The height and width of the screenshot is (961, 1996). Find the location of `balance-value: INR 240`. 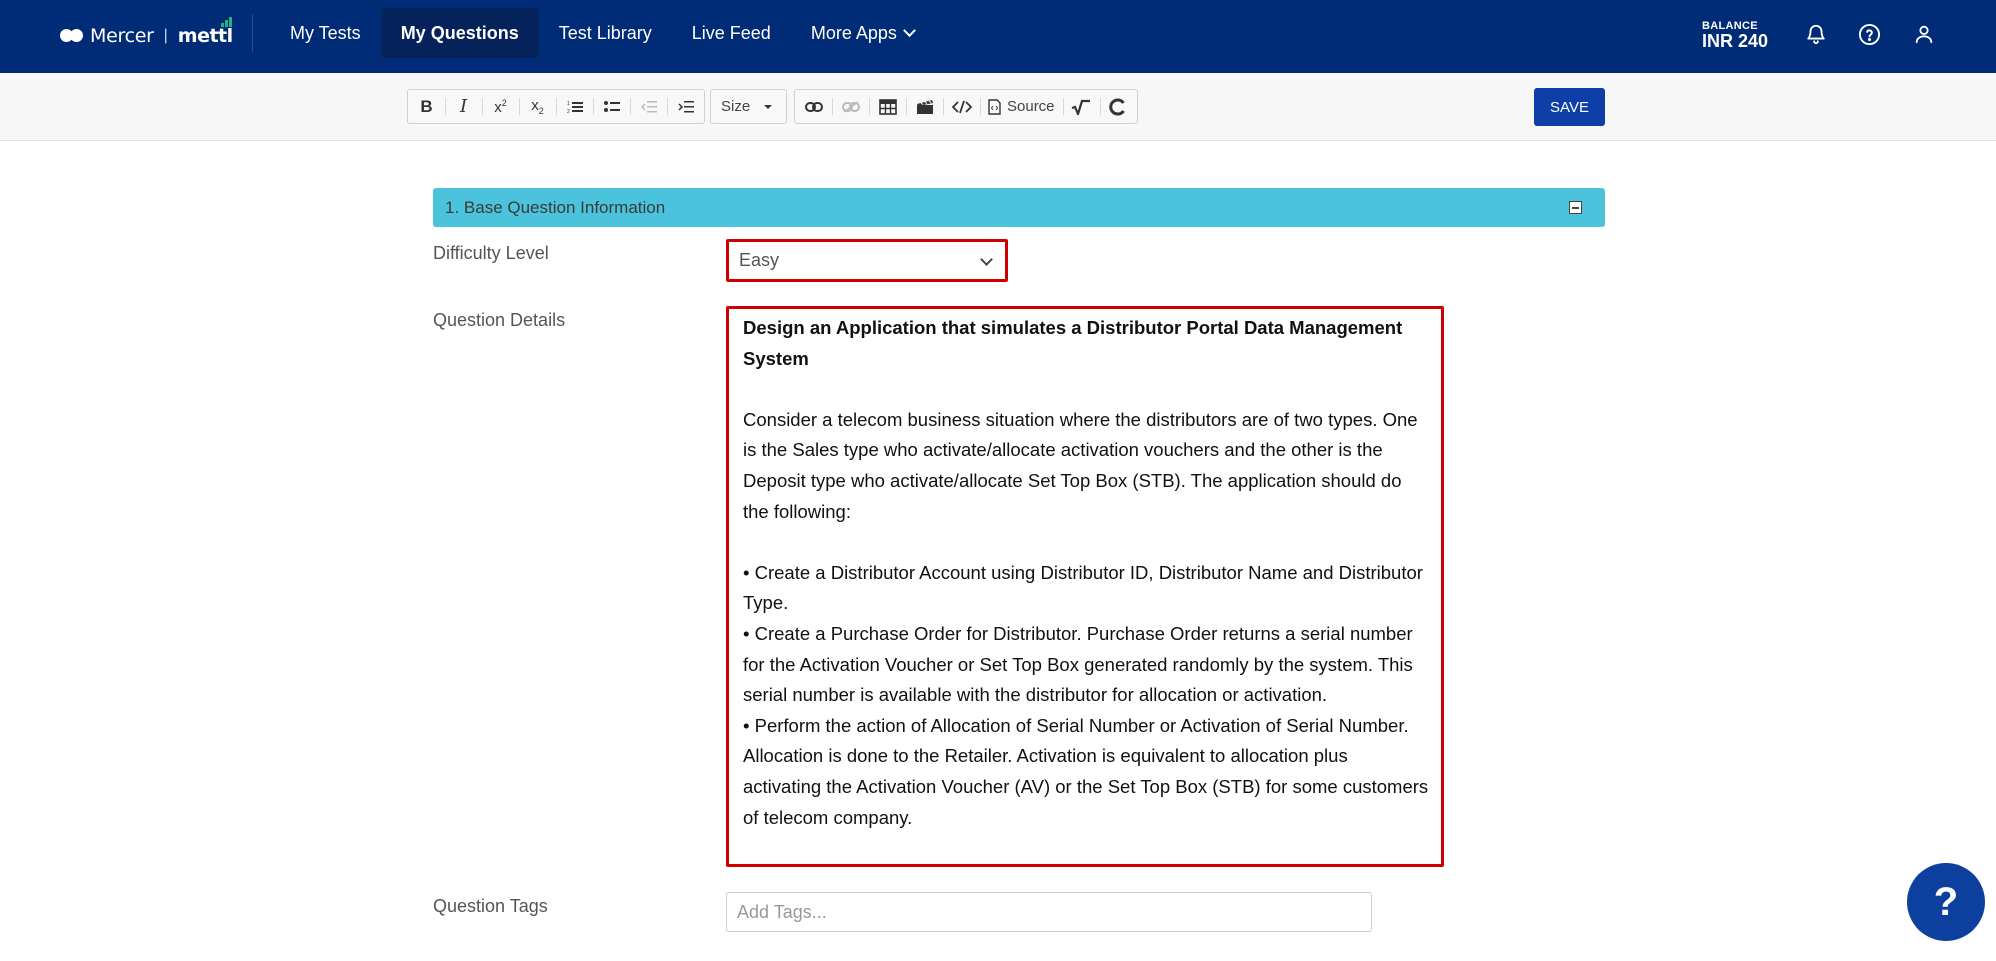

balance-value: INR 240 is located at coordinates (1735, 41).